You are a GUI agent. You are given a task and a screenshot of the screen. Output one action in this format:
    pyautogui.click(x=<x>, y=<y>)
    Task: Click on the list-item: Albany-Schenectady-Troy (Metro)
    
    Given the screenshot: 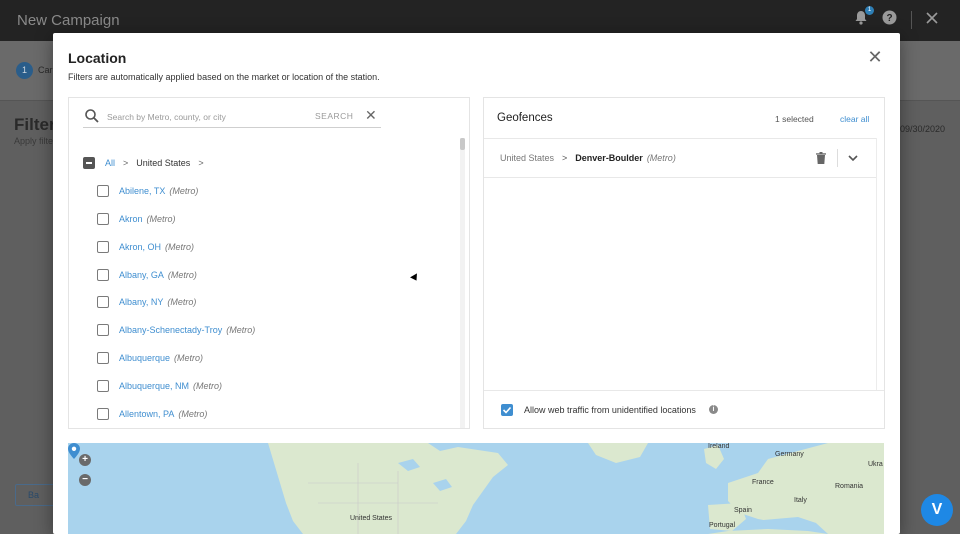 What is the action you would take?
    pyautogui.click(x=176, y=330)
    